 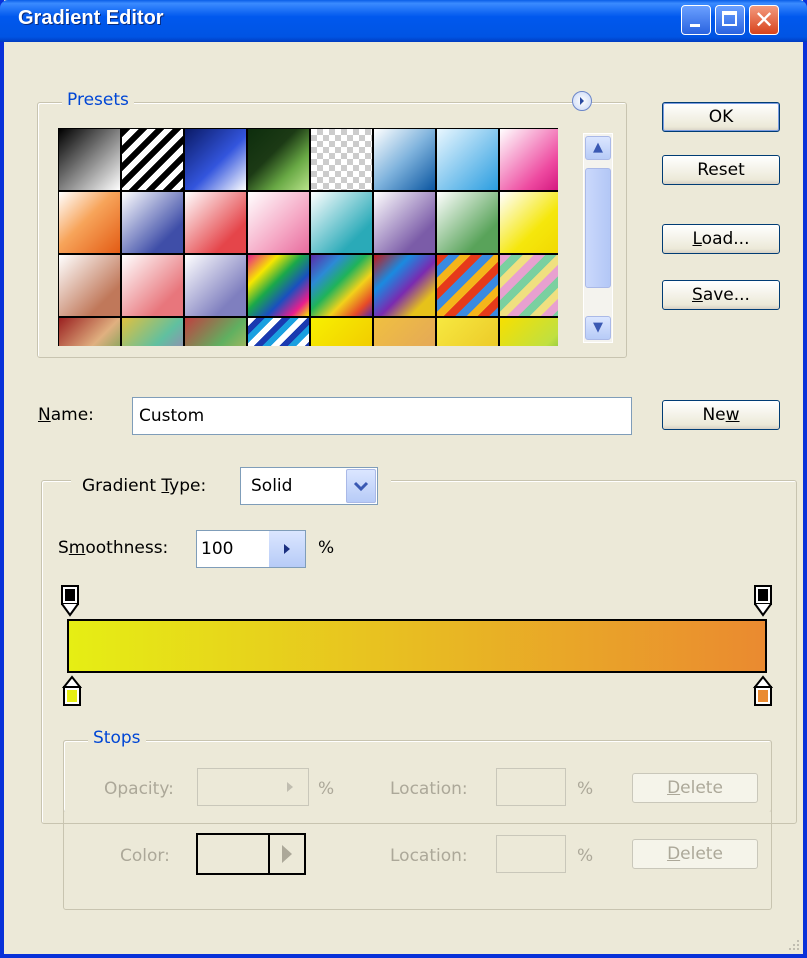 What do you see at coordinates (598, 148) in the screenshot?
I see `scroll-up-button: ▲` at bounding box center [598, 148].